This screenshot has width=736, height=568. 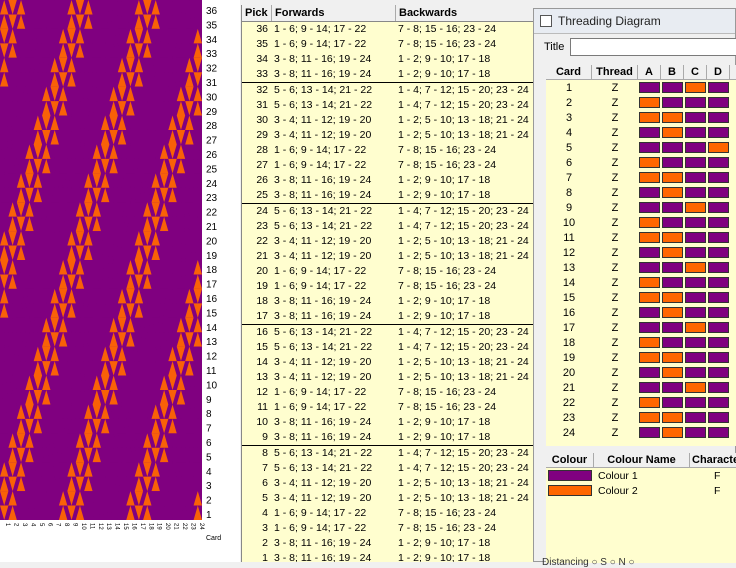 I want to click on card-row: 14 Z, so click(x=641, y=282).